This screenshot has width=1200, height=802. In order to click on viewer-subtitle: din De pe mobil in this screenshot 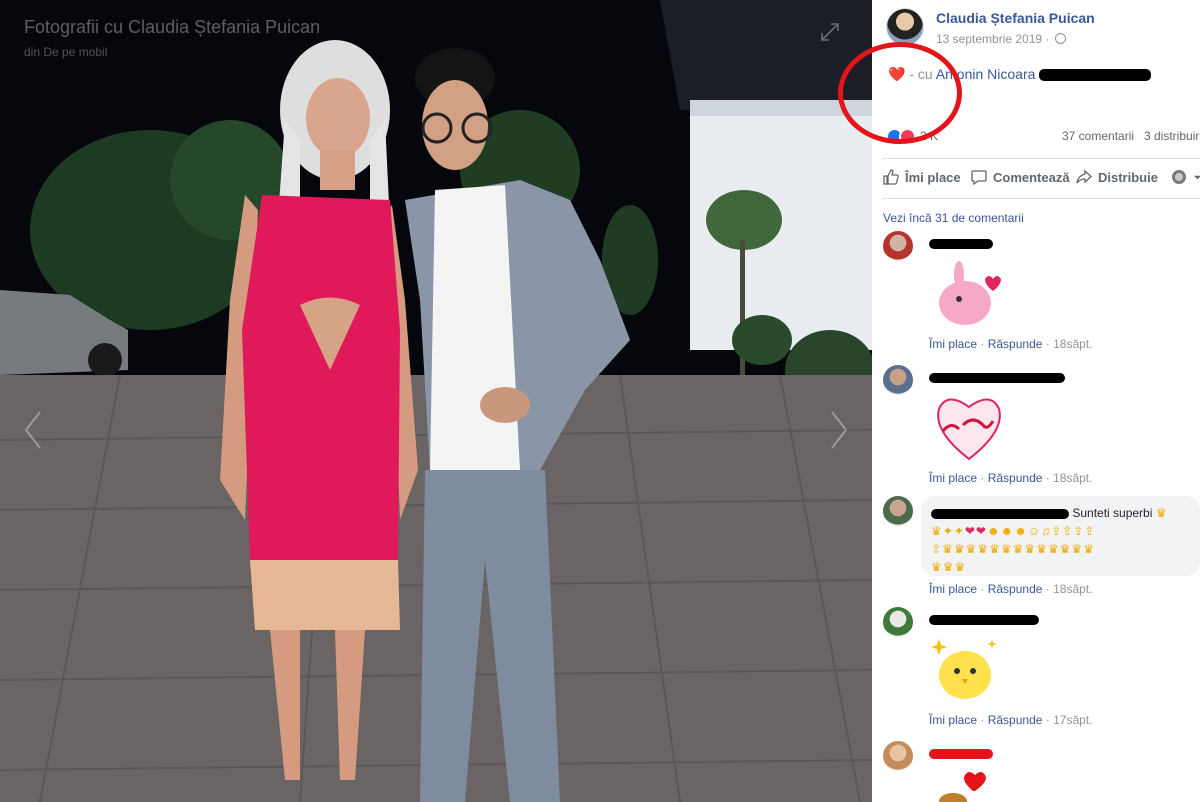, I will do `click(65, 52)`.